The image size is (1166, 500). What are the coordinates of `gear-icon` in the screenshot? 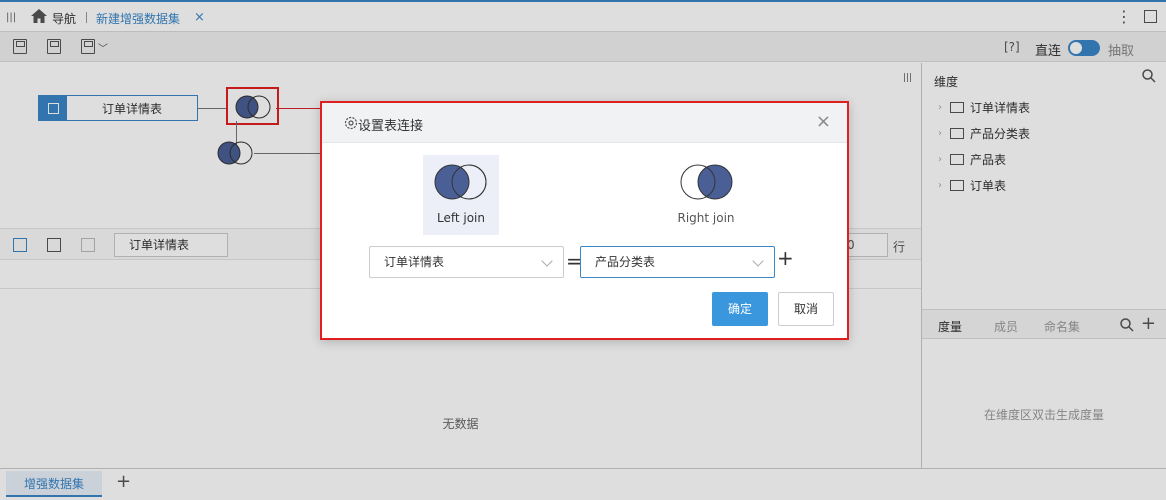 It's located at (351, 123).